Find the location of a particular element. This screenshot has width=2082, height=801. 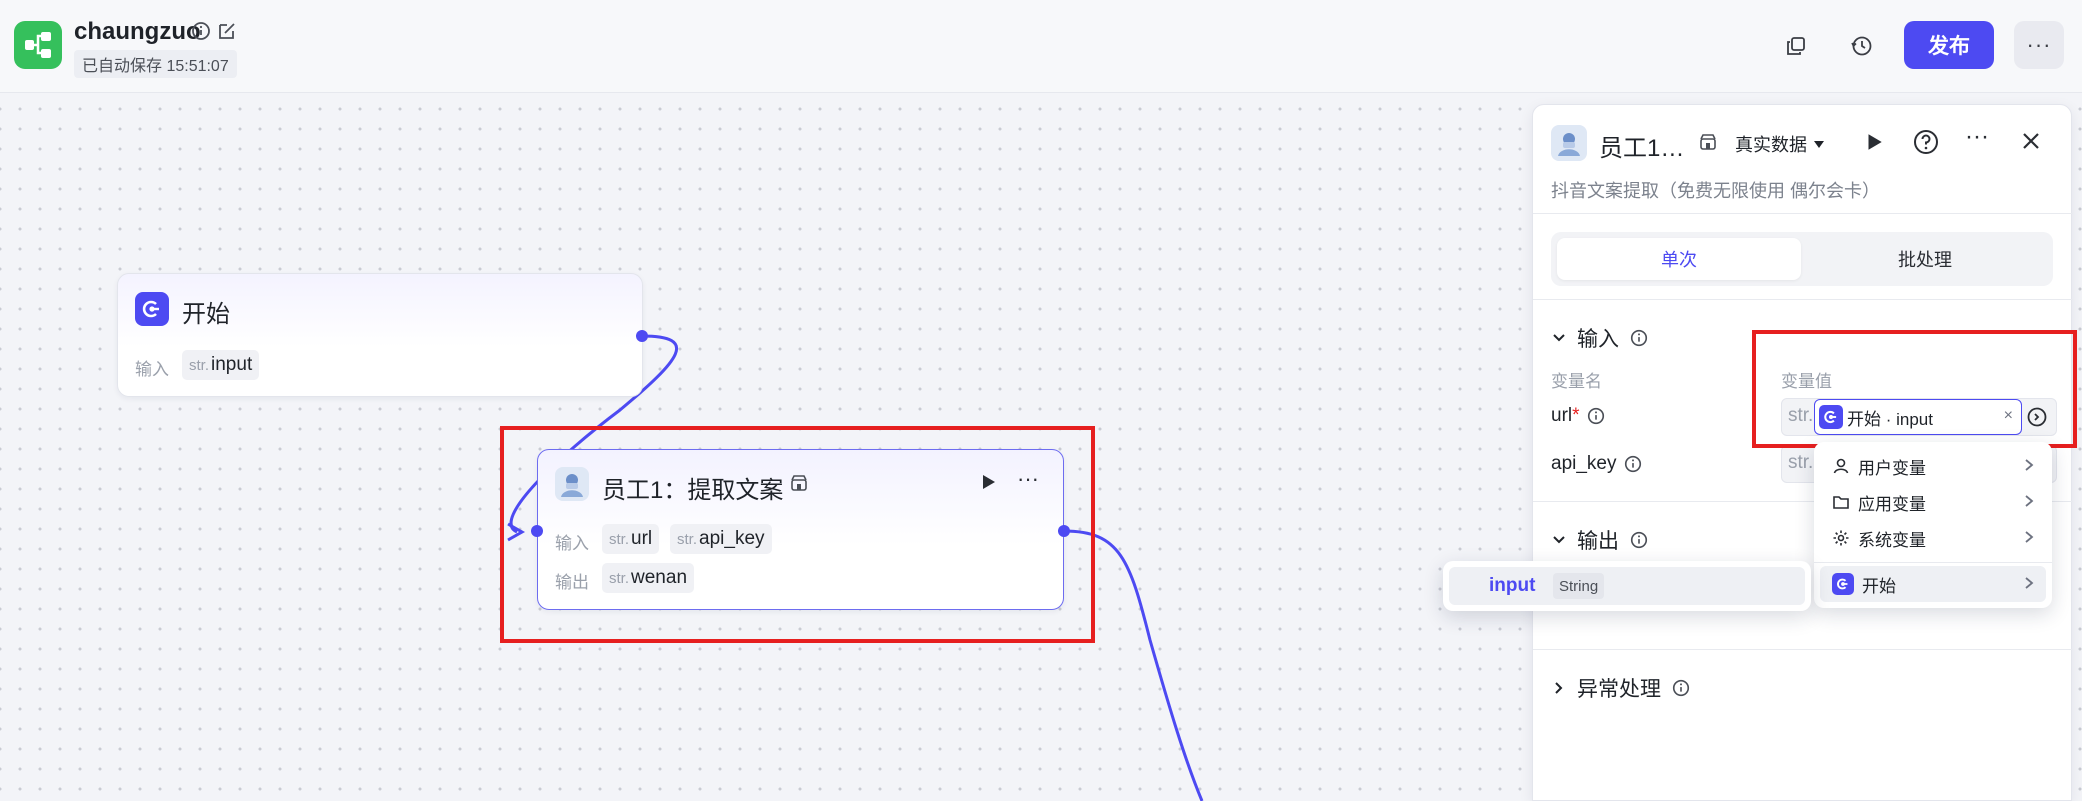

help-button is located at coordinates (1926, 144).